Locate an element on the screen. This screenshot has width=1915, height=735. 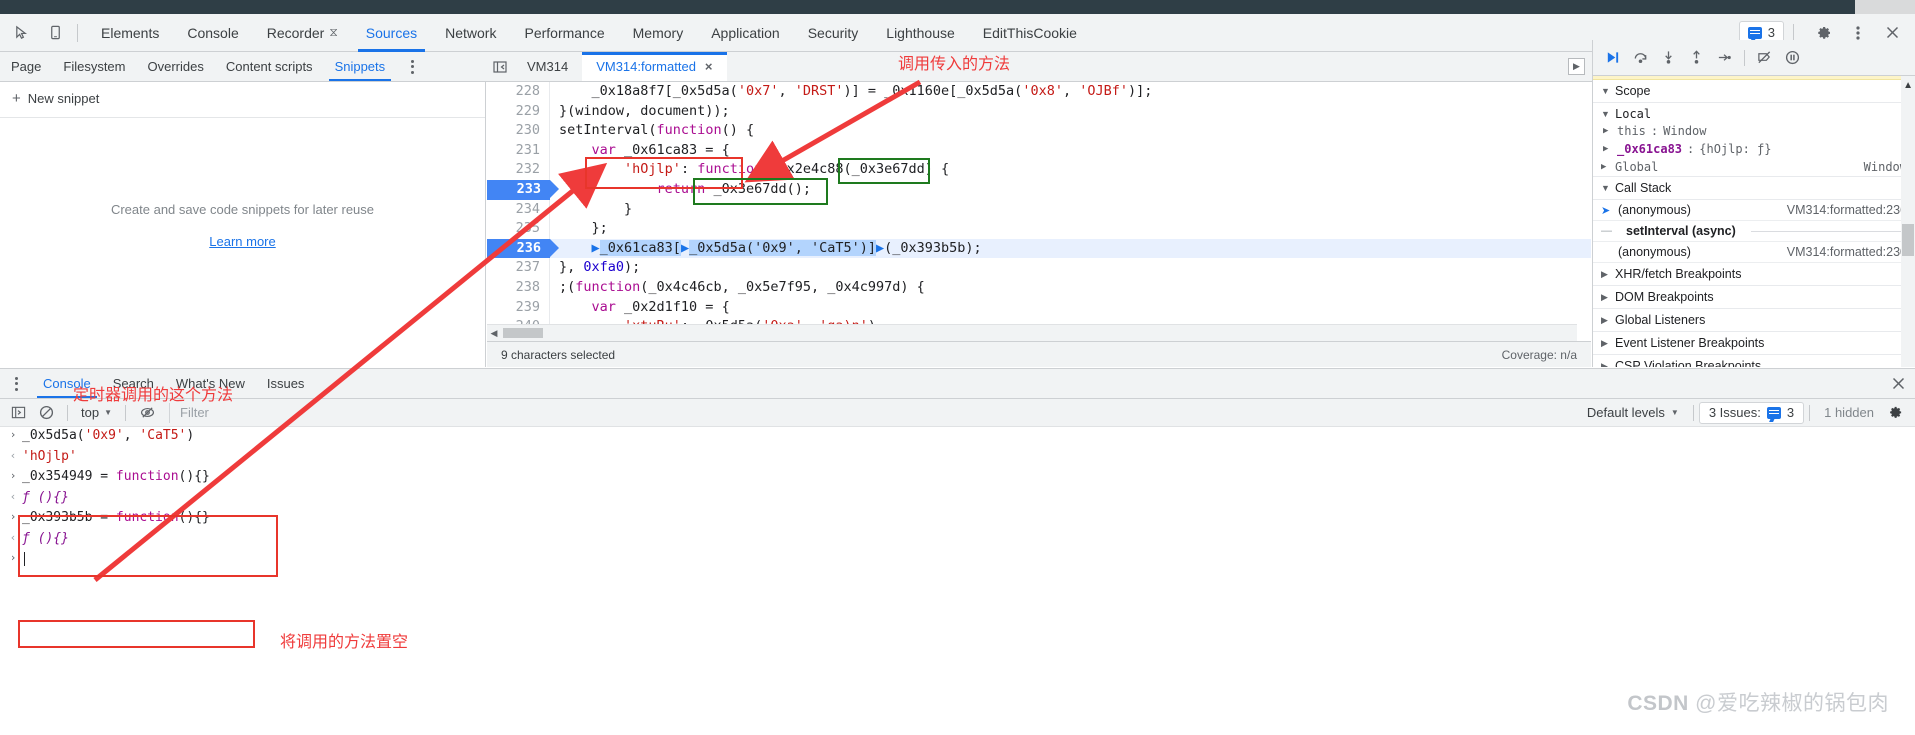
line-number: 239 is located at coordinates (518, 307).